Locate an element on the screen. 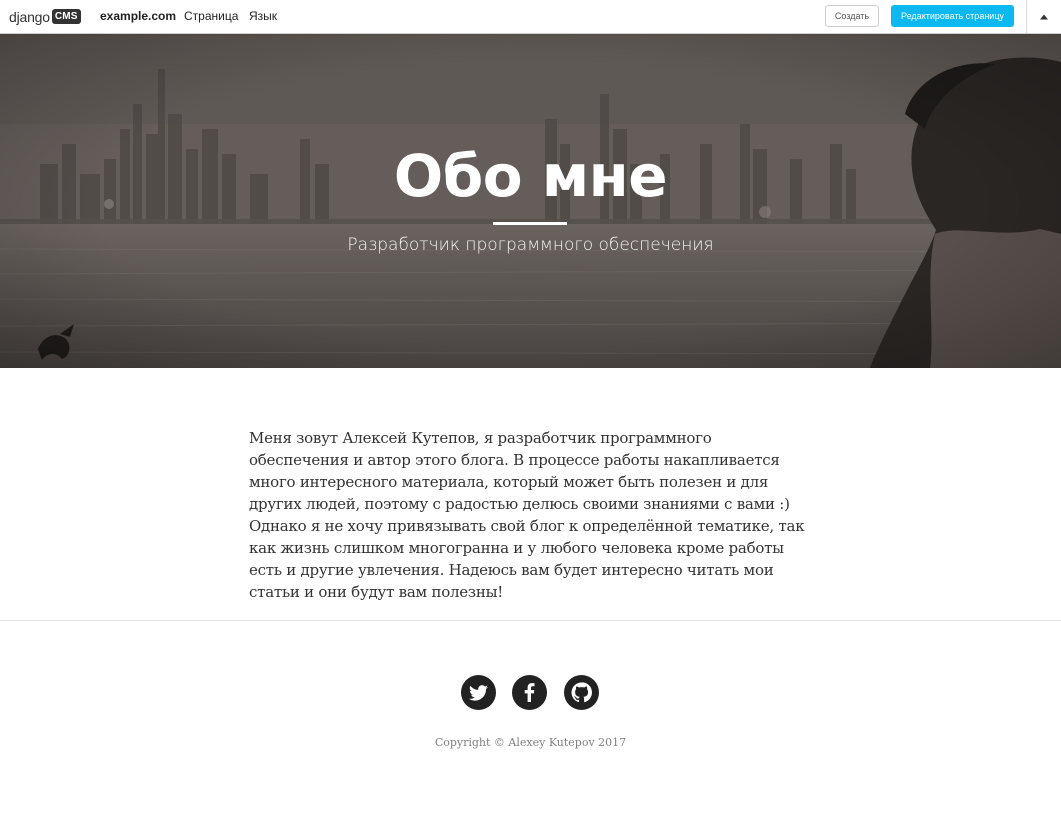 Image resolution: width=1061 pixels, height=814 pixels. caret-up-icon is located at coordinates (1044, 16).